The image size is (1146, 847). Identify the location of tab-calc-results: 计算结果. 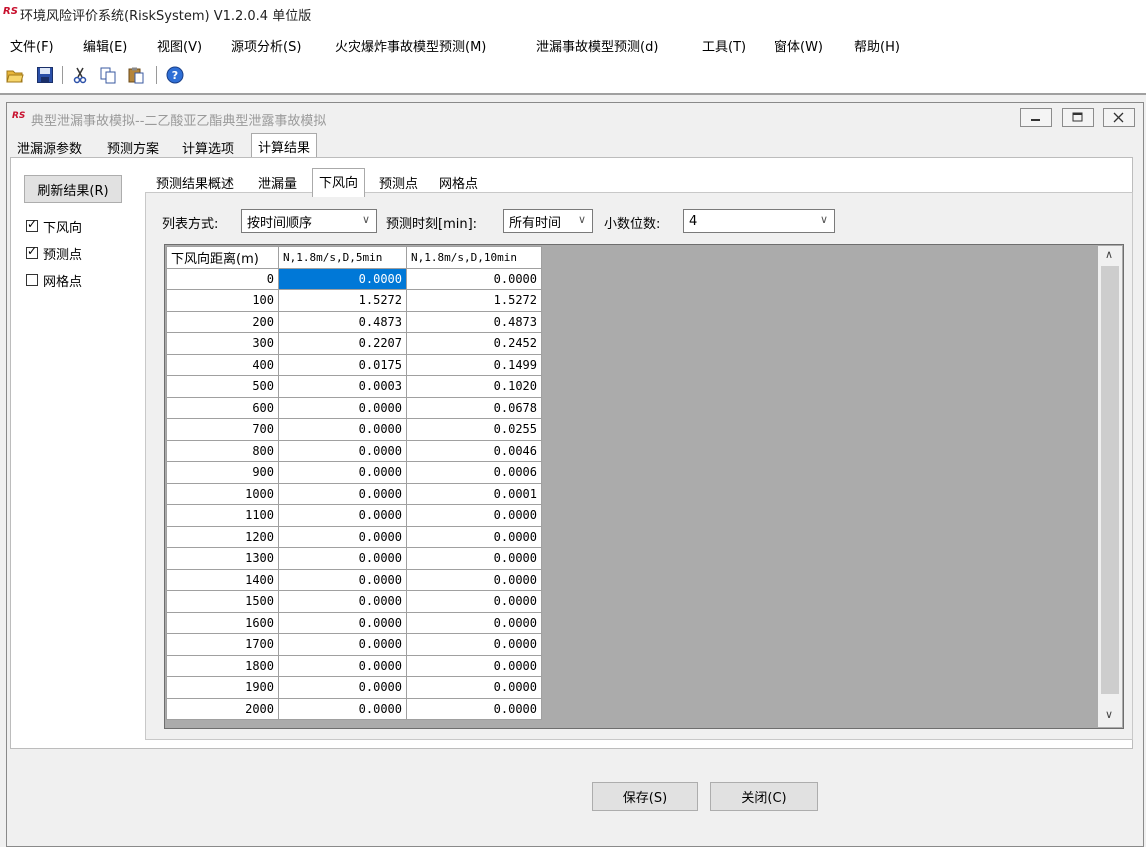
(284, 146).